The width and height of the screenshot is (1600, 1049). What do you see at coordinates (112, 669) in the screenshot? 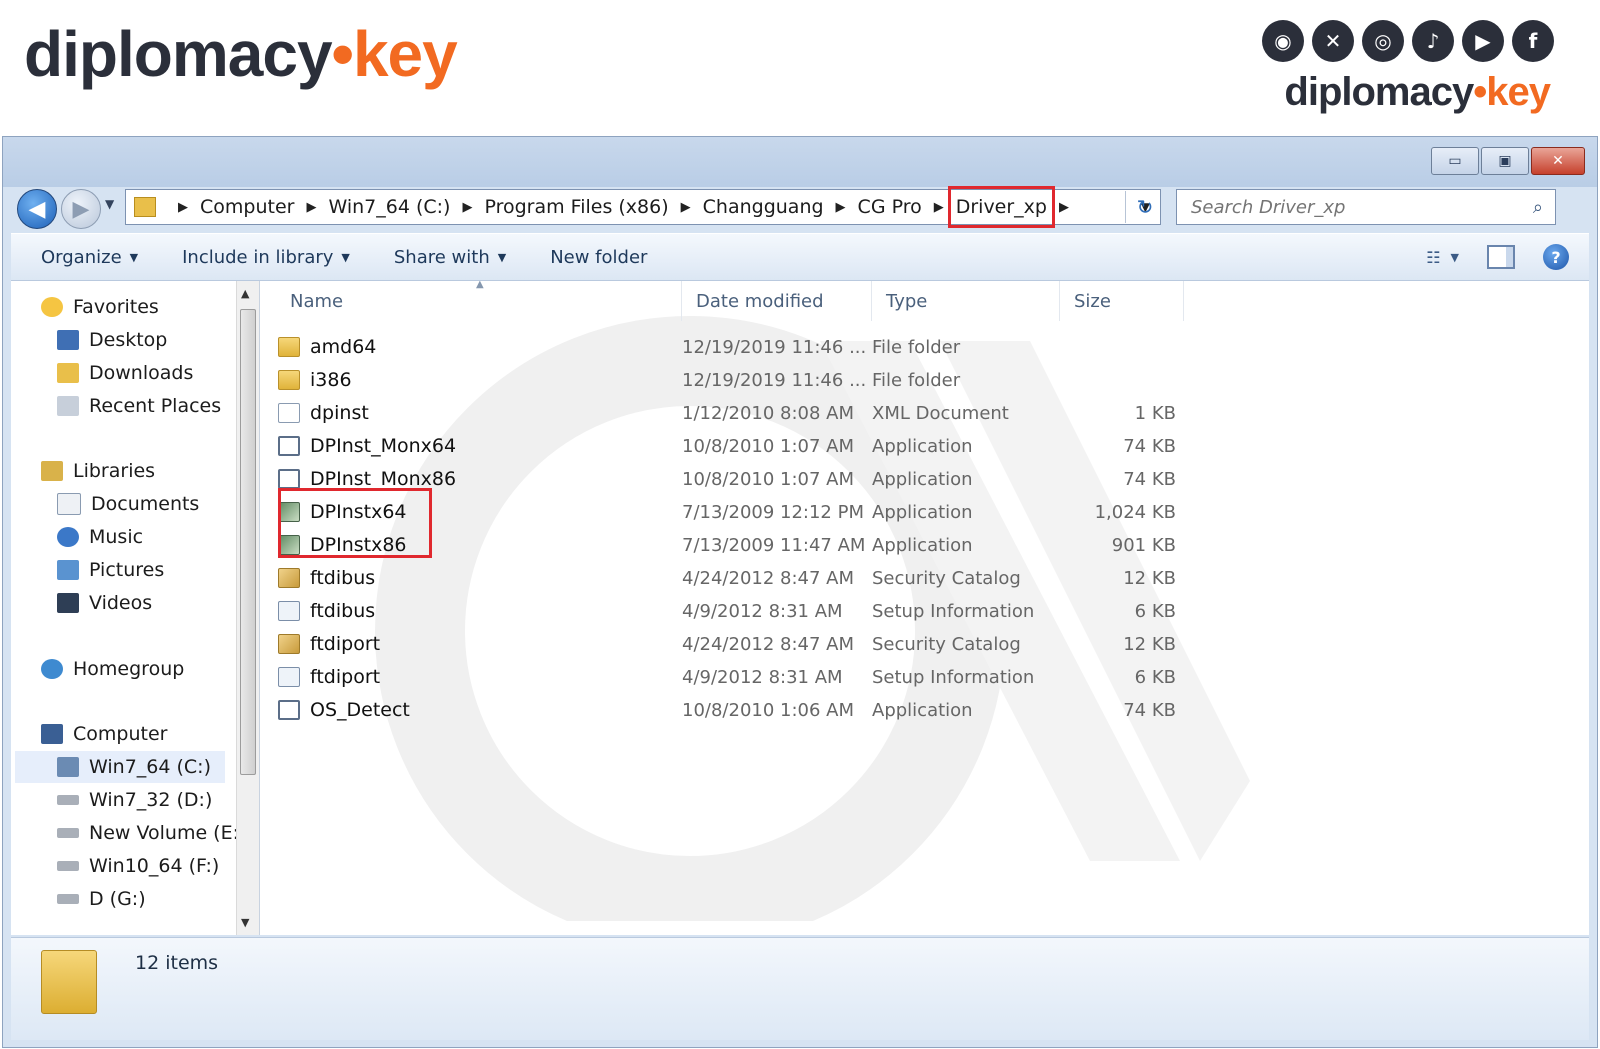
I see `nav-item-homegroup: Homegroup` at bounding box center [112, 669].